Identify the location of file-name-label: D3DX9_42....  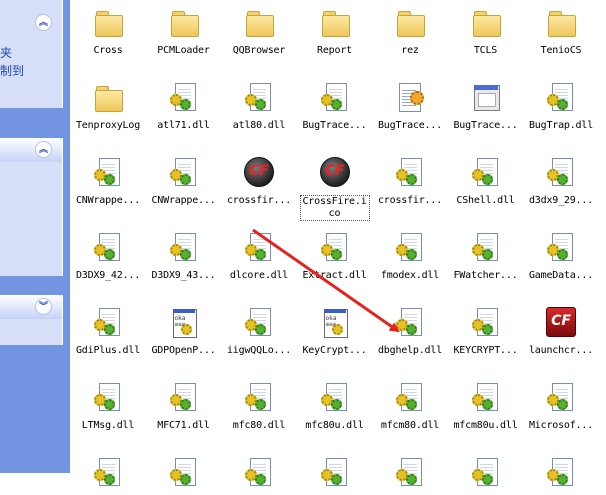
(108, 276).